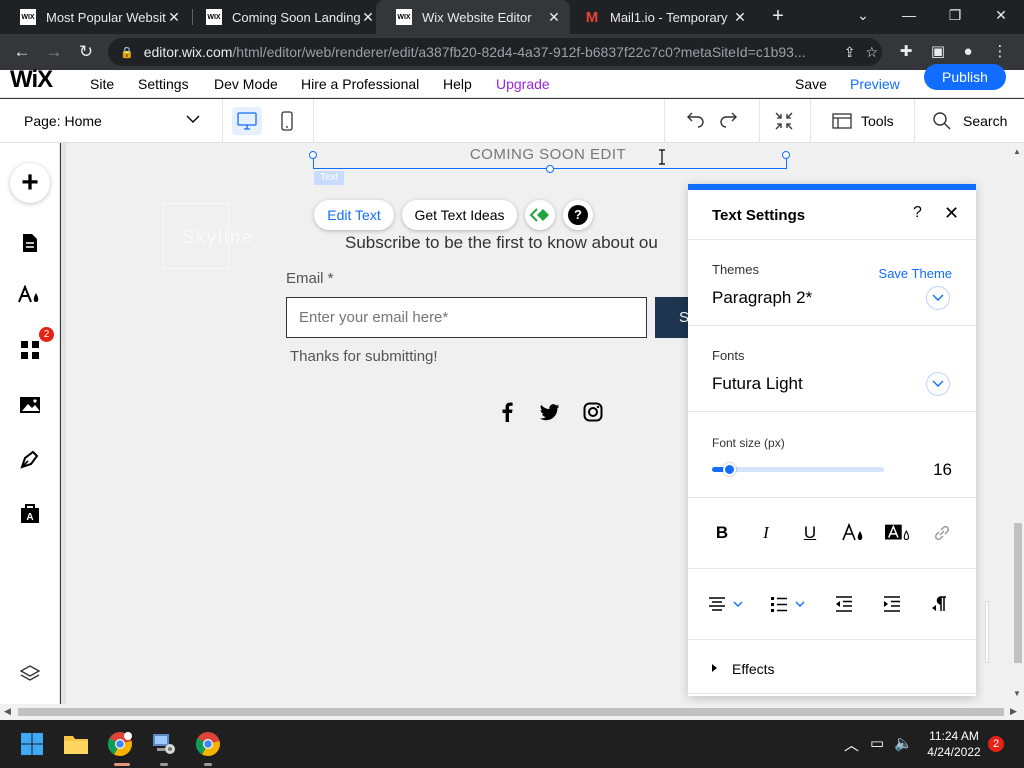 The width and height of the screenshot is (1024, 768). I want to click on menu-dev-mode: Dev Mode, so click(246, 84).